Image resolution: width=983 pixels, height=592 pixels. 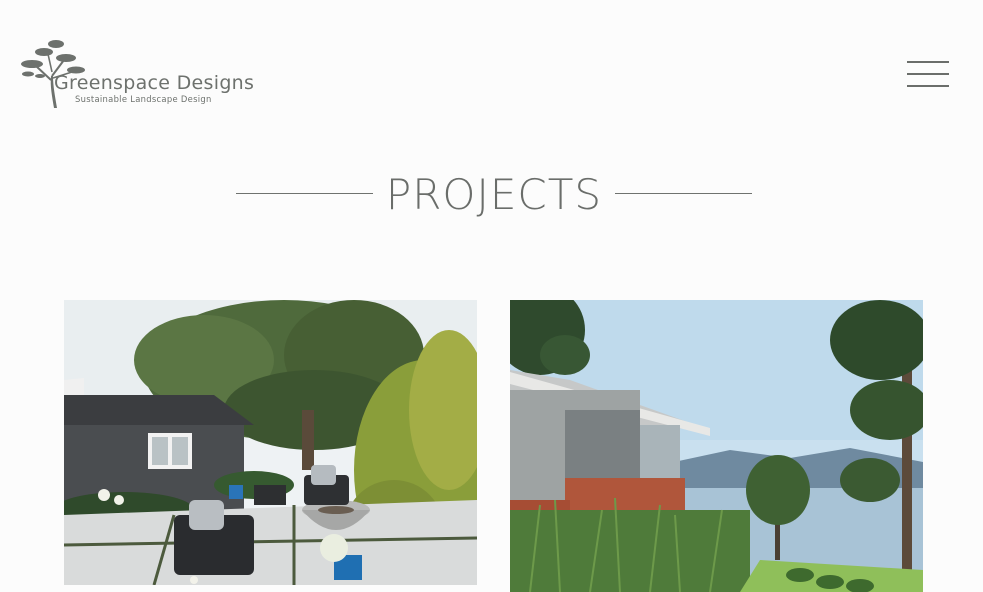 I want to click on hamburger-menu-icon, so click(x=927, y=74).